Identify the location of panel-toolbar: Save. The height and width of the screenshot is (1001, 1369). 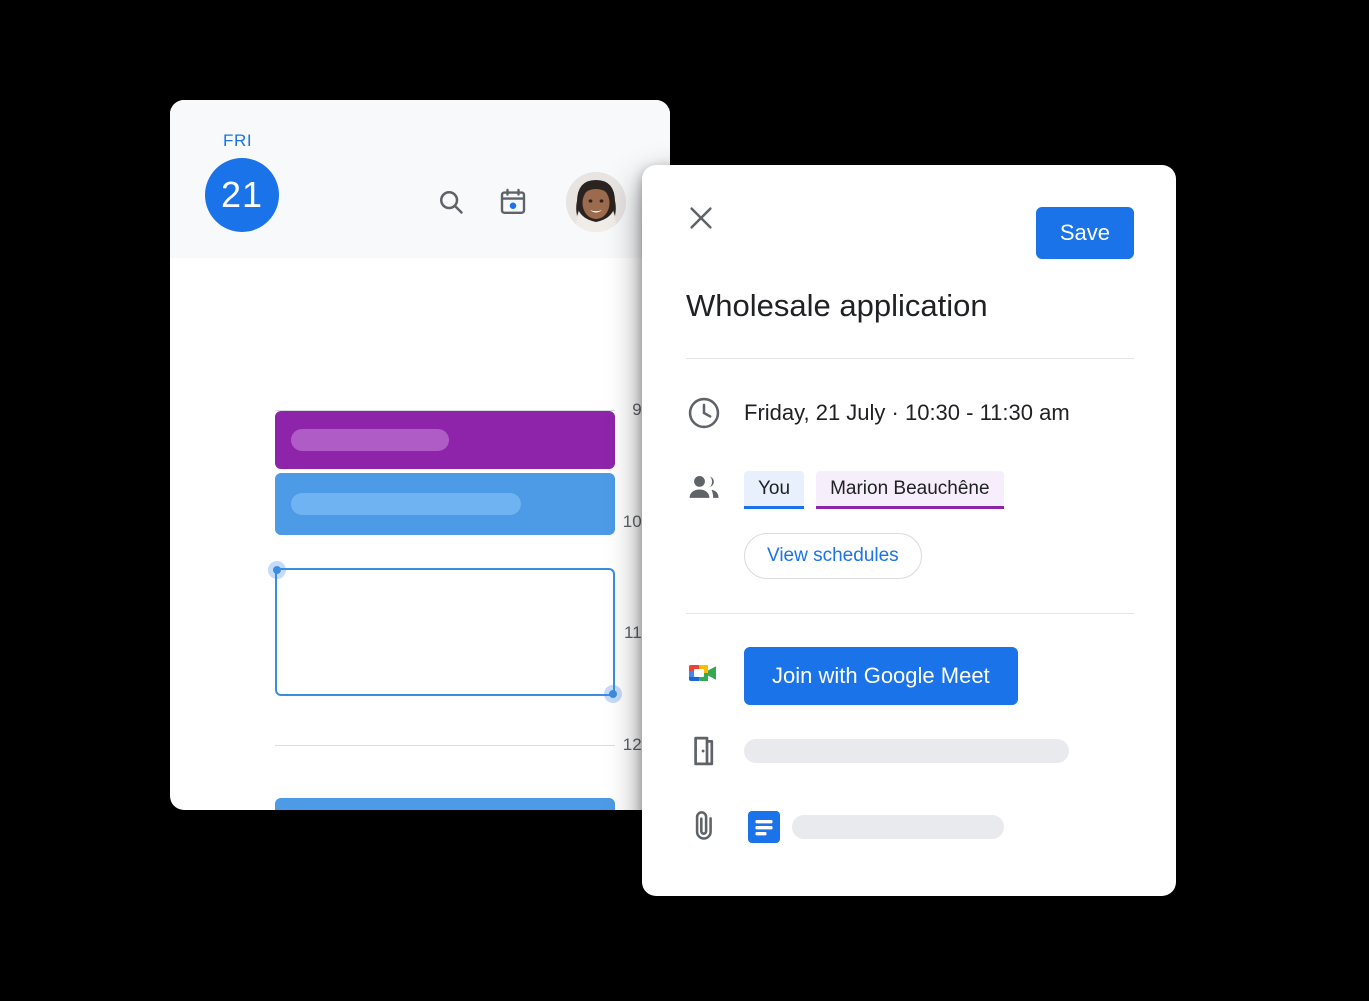
(909, 217).